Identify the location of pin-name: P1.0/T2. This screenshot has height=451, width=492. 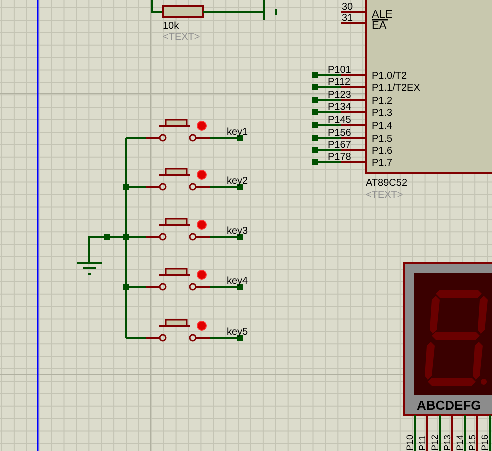
(390, 76).